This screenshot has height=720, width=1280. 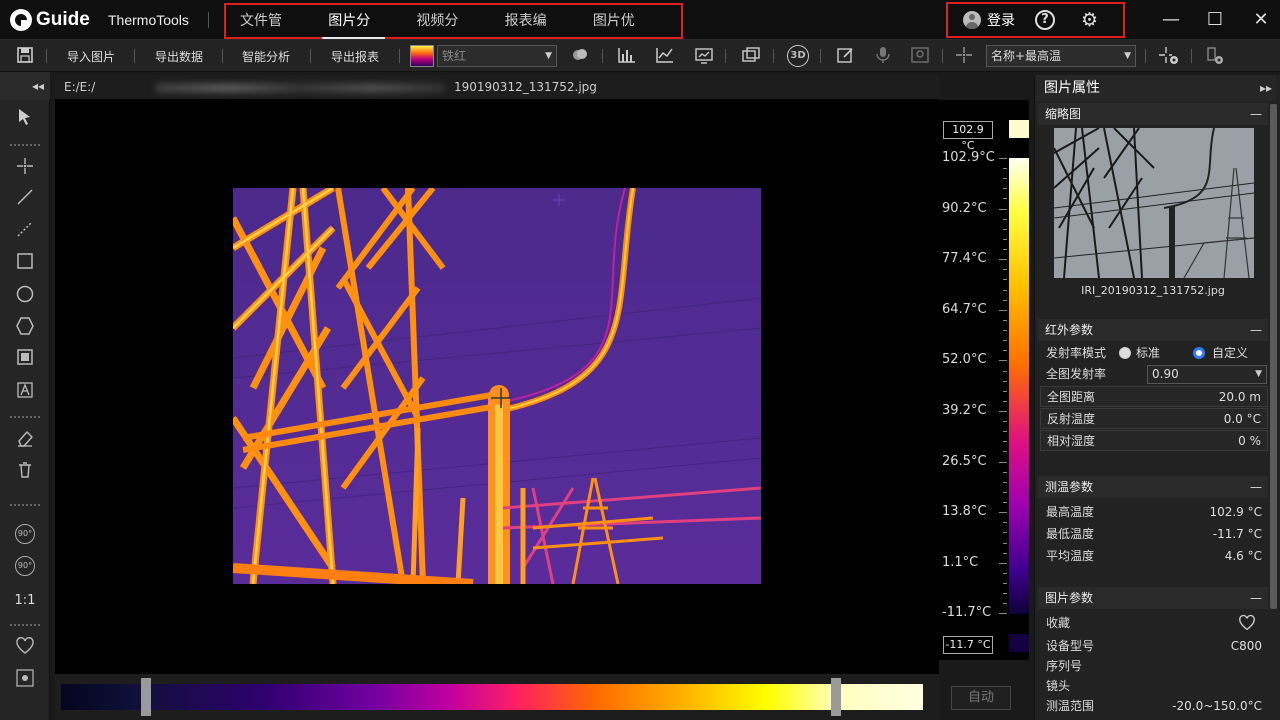 What do you see at coordinates (25, 393) in the screenshot?
I see `text-tool-icon` at bounding box center [25, 393].